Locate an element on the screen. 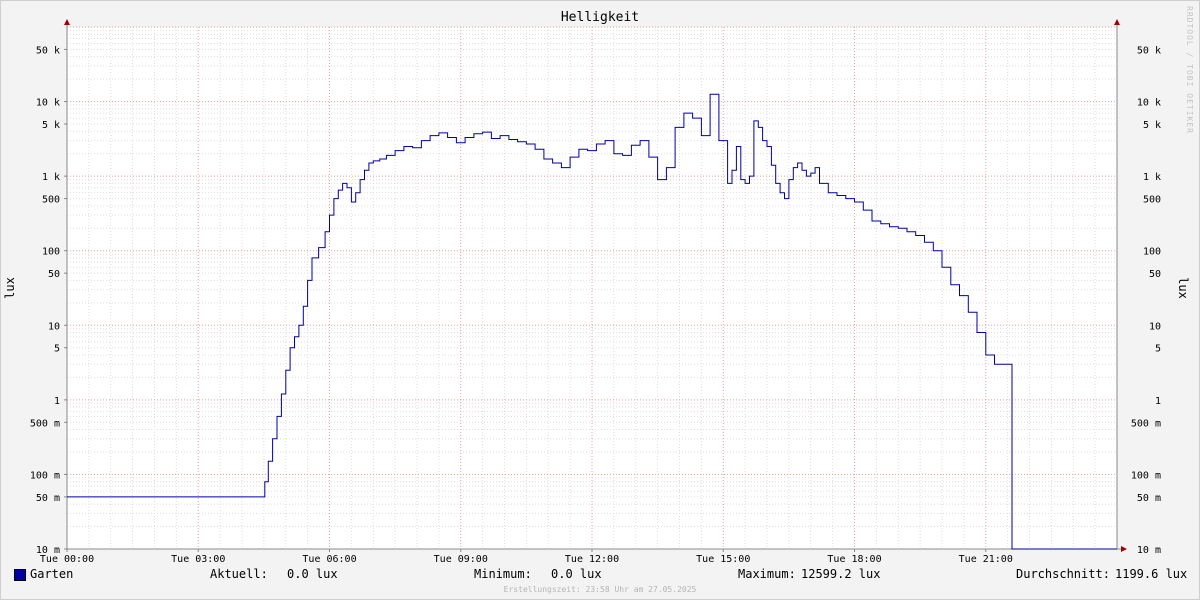  x-tick-label: Tue 00:00 is located at coordinates (67, 559).